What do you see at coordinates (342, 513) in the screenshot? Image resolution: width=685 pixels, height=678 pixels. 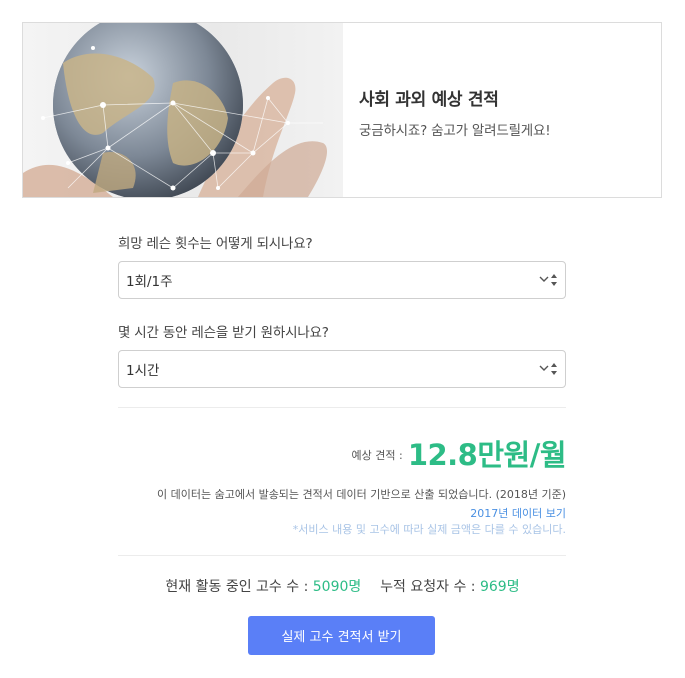 I see `previous-data-link: 2017년 데이터 보기` at bounding box center [342, 513].